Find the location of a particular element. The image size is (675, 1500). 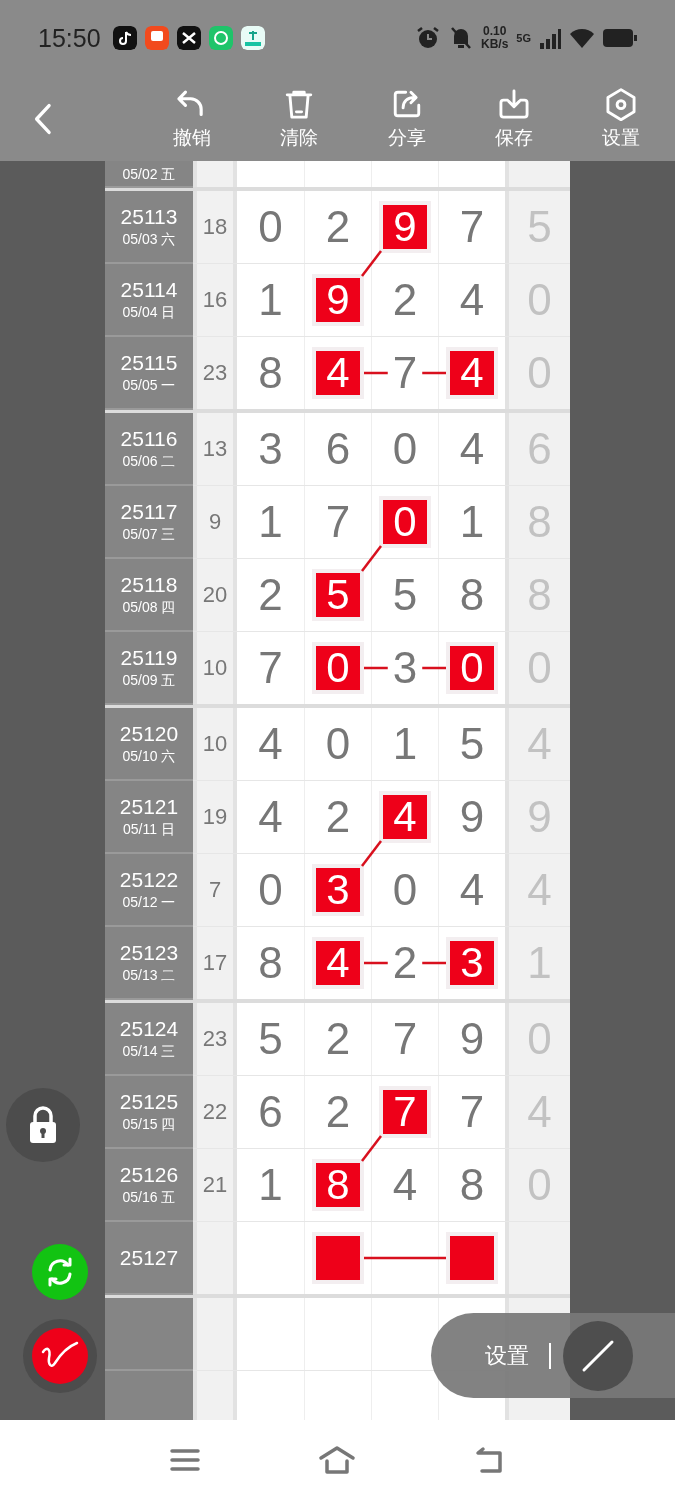

draw-date: 05/11 日 is located at coordinates (149, 829).